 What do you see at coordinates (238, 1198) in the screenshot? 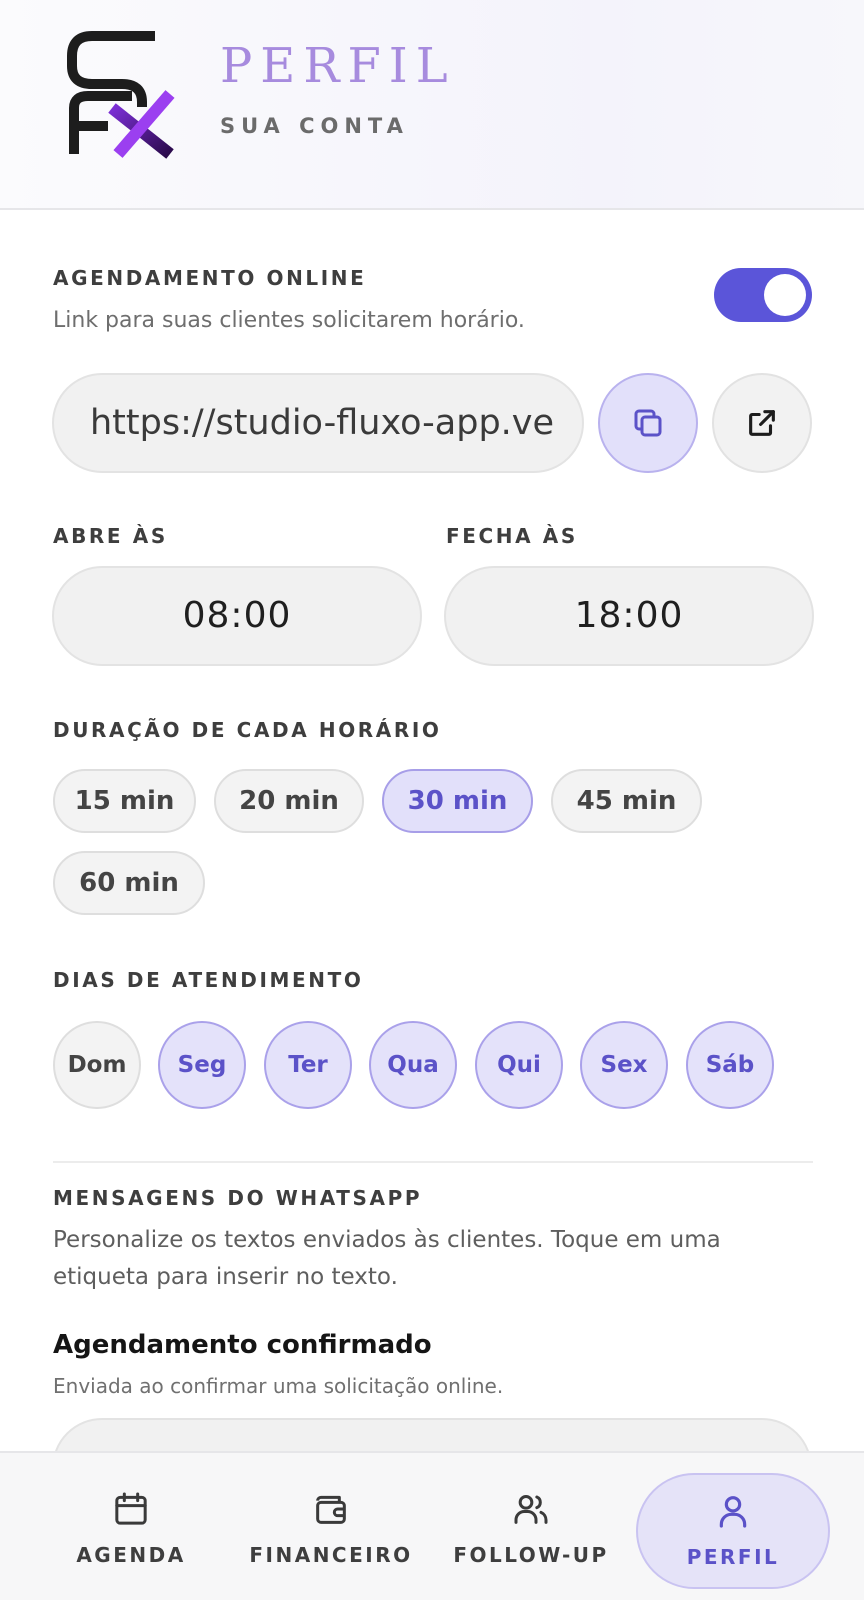
I see `whatsapp-label: MENSAGENS DO WHATSAPP` at bounding box center [238, 1198].